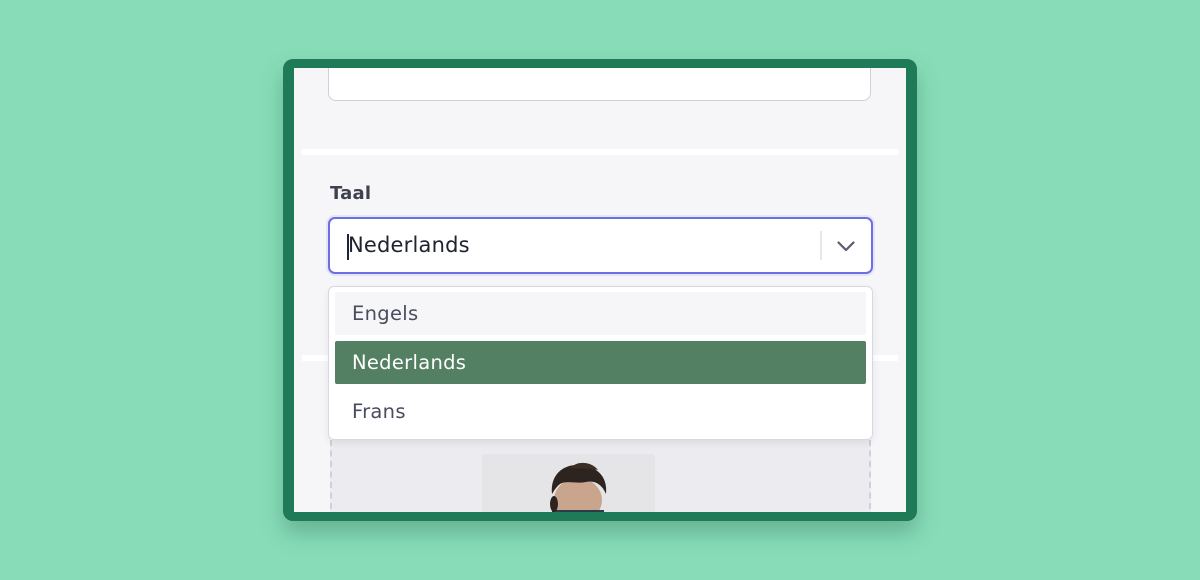  Describe the element at coordinates (351, 193) in the screenshot. I see `language-label: Taal` at that location.